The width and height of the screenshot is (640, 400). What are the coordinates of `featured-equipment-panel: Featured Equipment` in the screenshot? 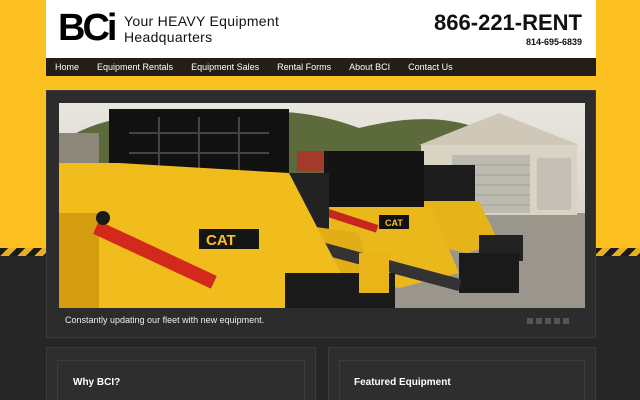 It's located at (462, 373).